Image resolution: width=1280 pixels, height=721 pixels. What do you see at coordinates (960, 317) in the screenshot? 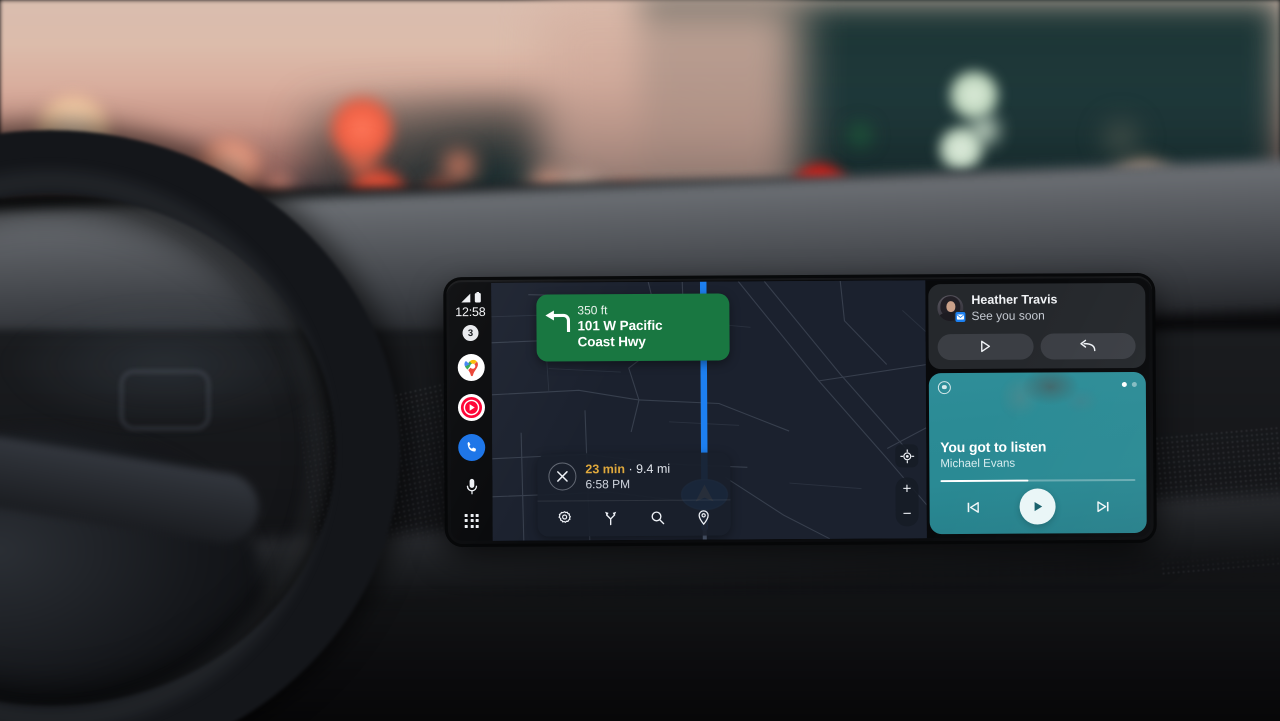
I see `messages-icon` at bounding box center [960, 317].